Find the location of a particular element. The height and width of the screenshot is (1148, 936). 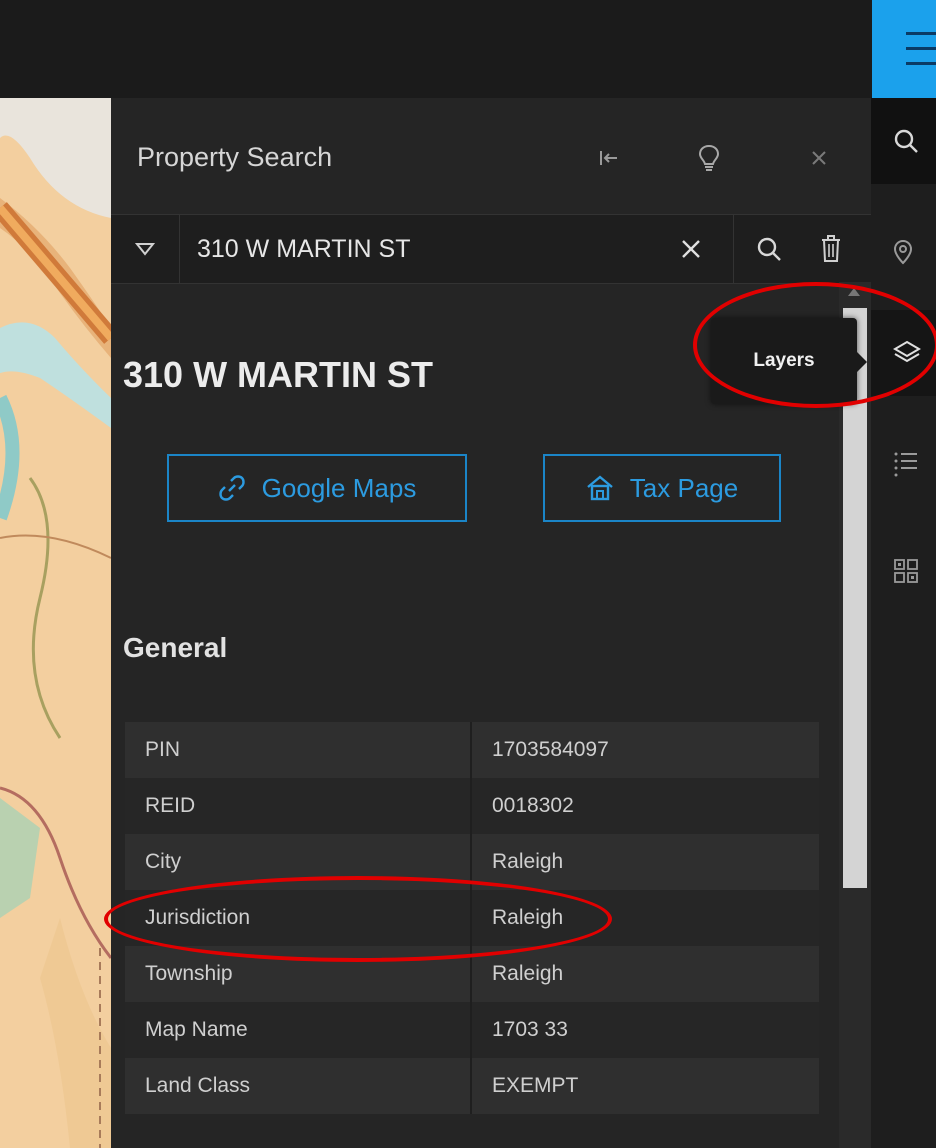

tax-page-label: Tax Page is located at coordinates (684, 487).